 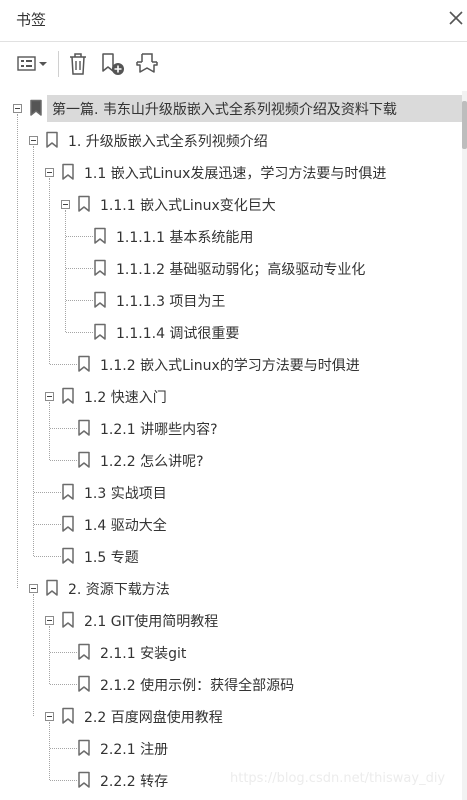 What do you see at coordinates (159, 430) in the screenshot?
I see `bookmark-label: 1.2.1 讲哪些内容?` at bounding box center [159, 430].